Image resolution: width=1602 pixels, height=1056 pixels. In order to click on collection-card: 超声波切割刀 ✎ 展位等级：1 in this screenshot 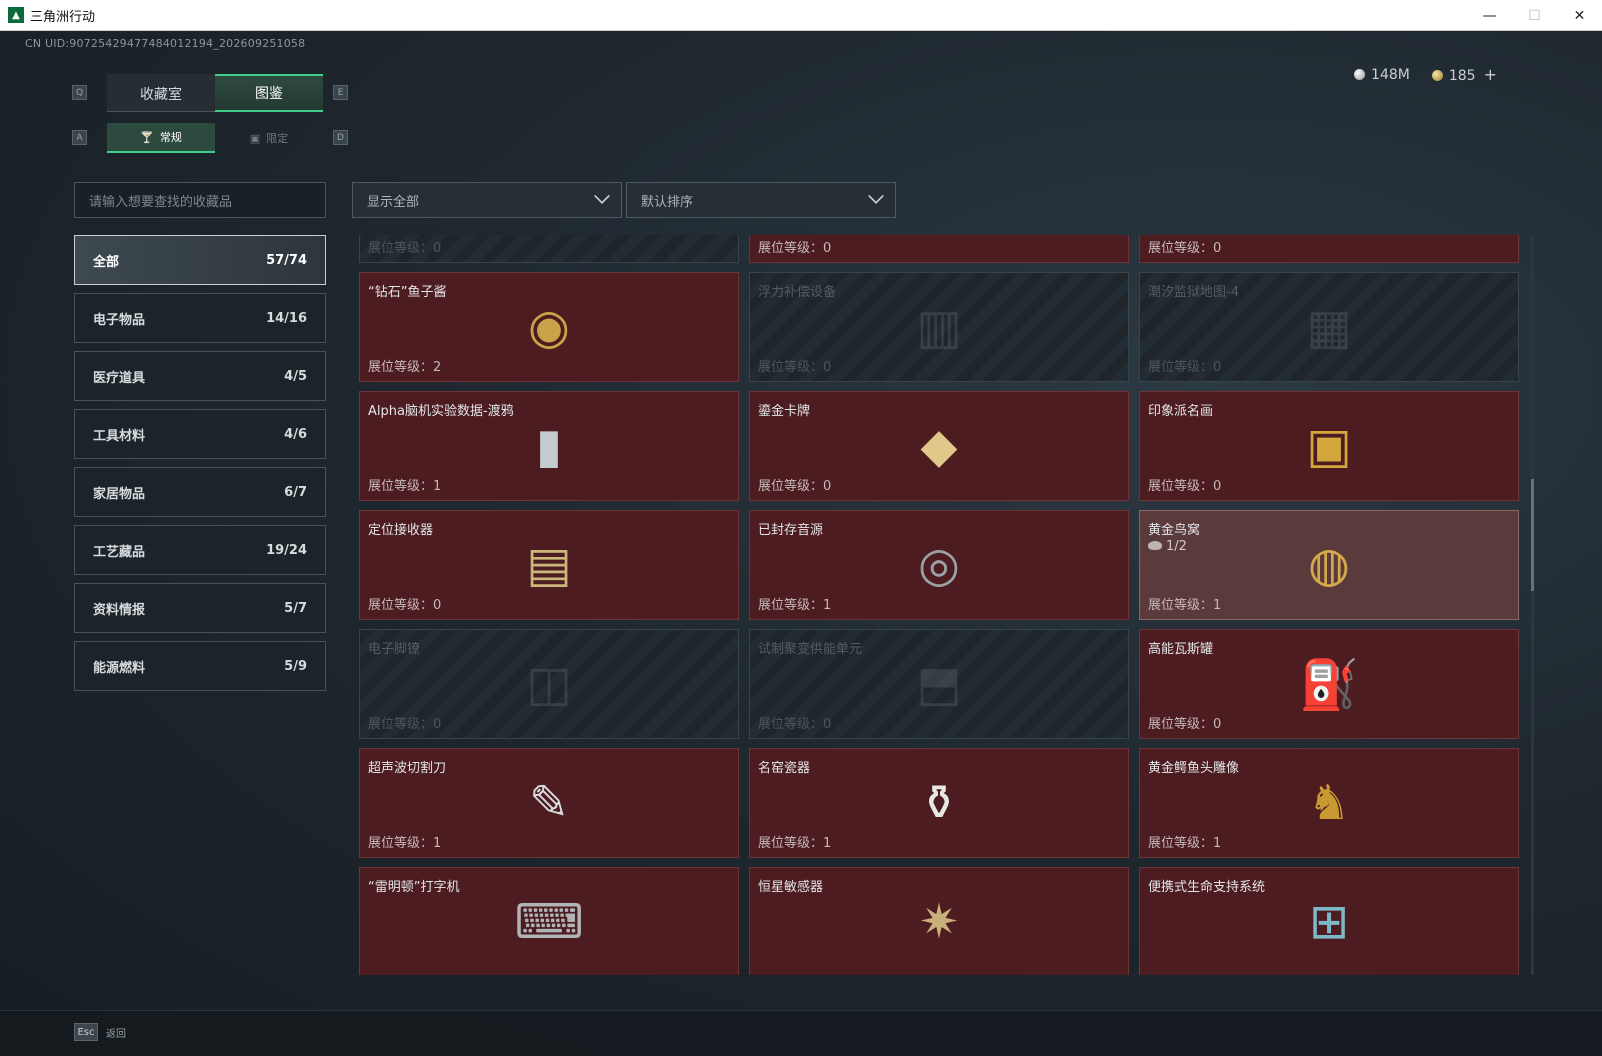, I will do `click(549, 803)`.